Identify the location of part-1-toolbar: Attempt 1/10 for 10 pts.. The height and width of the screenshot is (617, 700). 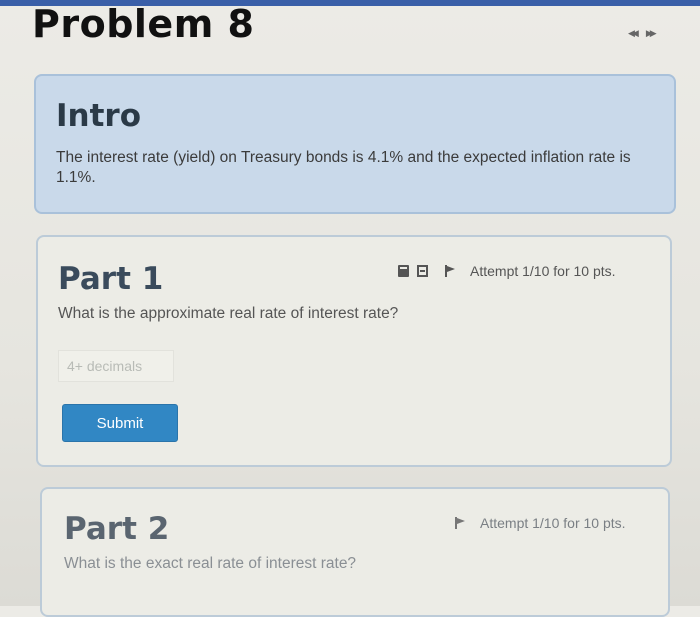
(507, 271).